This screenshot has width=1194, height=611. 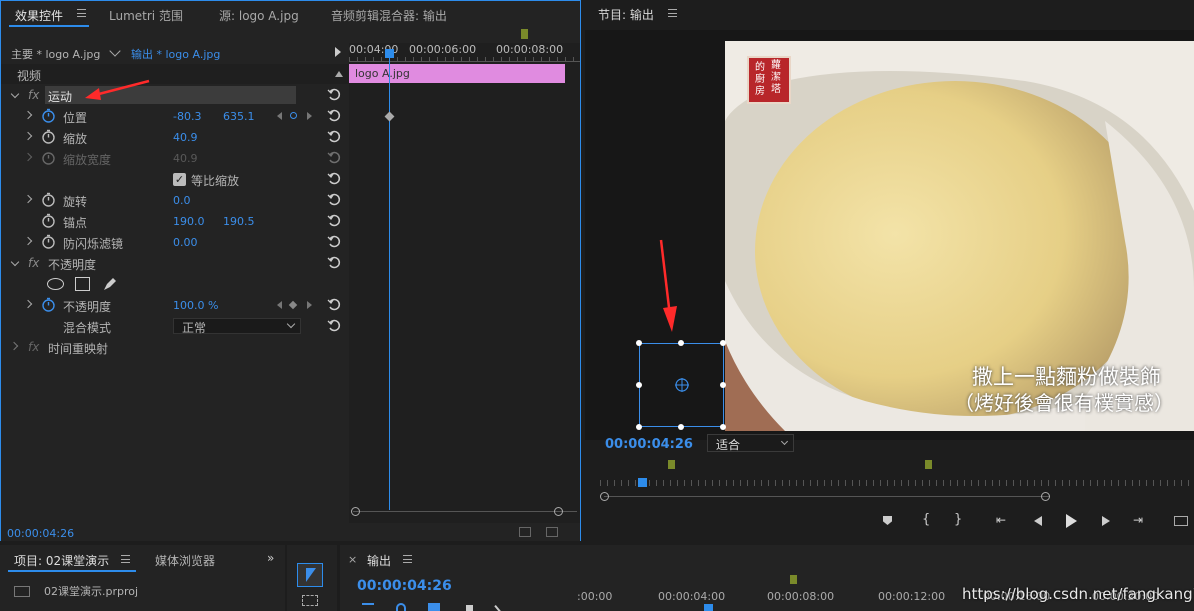 I want to click on play-icon, so click(x=1071, y=521).